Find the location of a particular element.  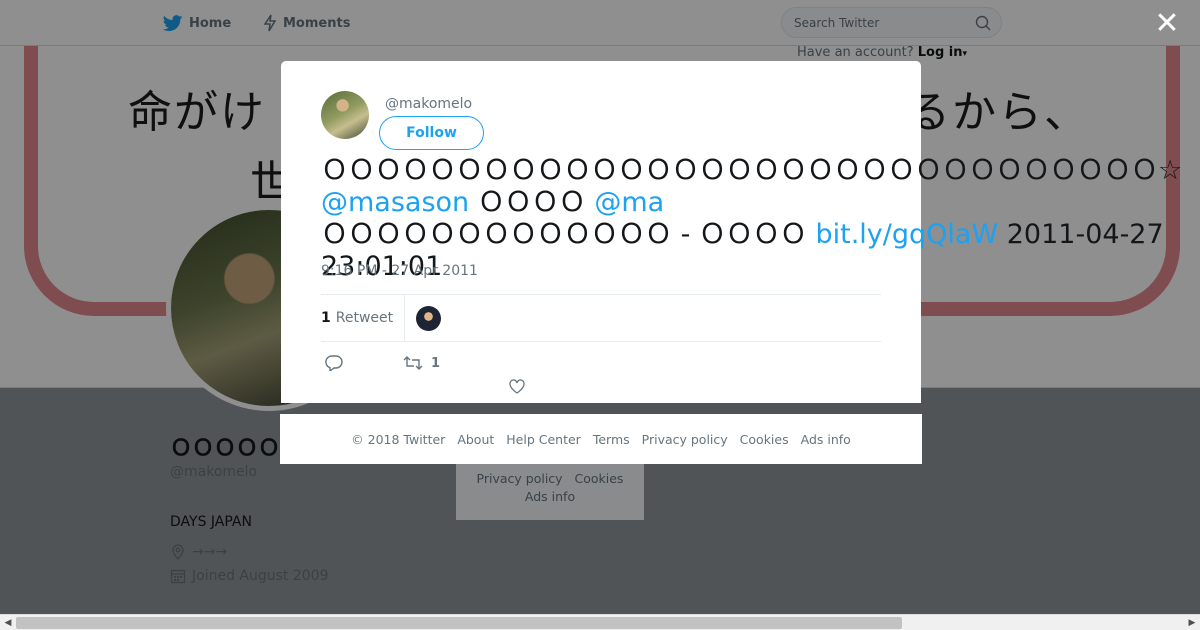

reply-icon is located at coordinates (334, 363).